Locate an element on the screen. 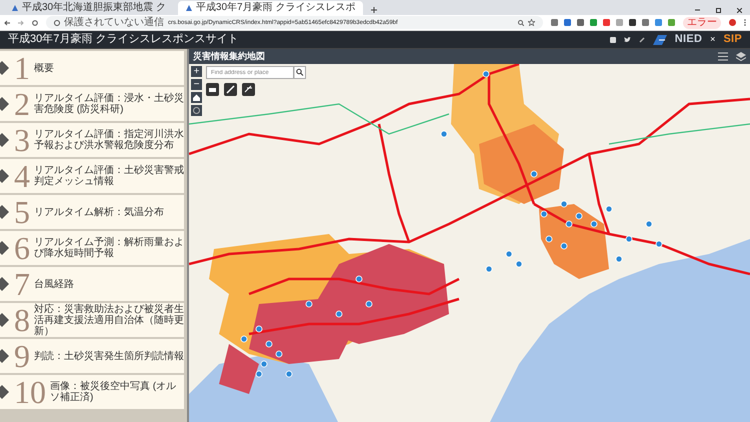 The height and width of the screenshot is (422, 750). back-icon is located at coordinates (7, 23).